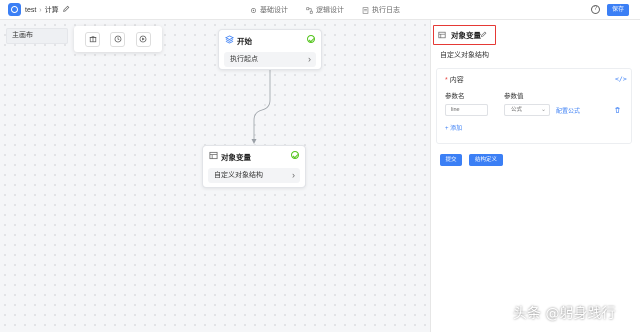 This screenshot has width=640, height=332. What do you see at coordinates (618, 10) in the screenshot?
I see `save-button: 保存` at bounding box center [618, 10].